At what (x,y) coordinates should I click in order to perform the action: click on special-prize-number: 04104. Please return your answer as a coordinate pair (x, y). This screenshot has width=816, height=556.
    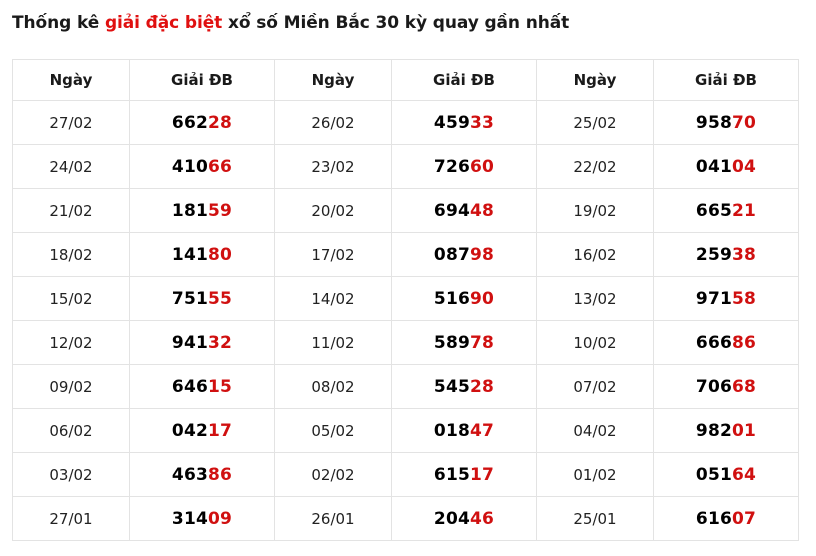
    Looking at the image, I should click on (726, 166).